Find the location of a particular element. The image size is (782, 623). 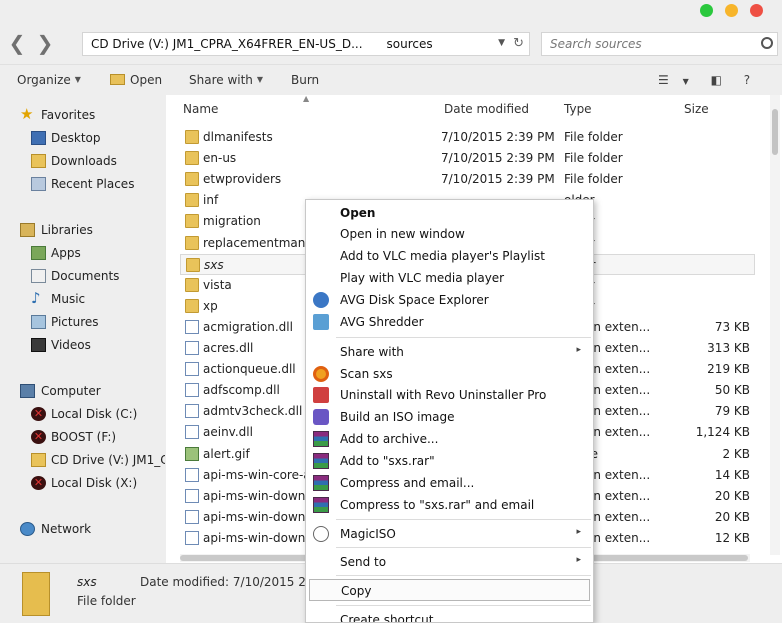

submenu-arrow-icon: ▸ is located at coordinates (578, 560).